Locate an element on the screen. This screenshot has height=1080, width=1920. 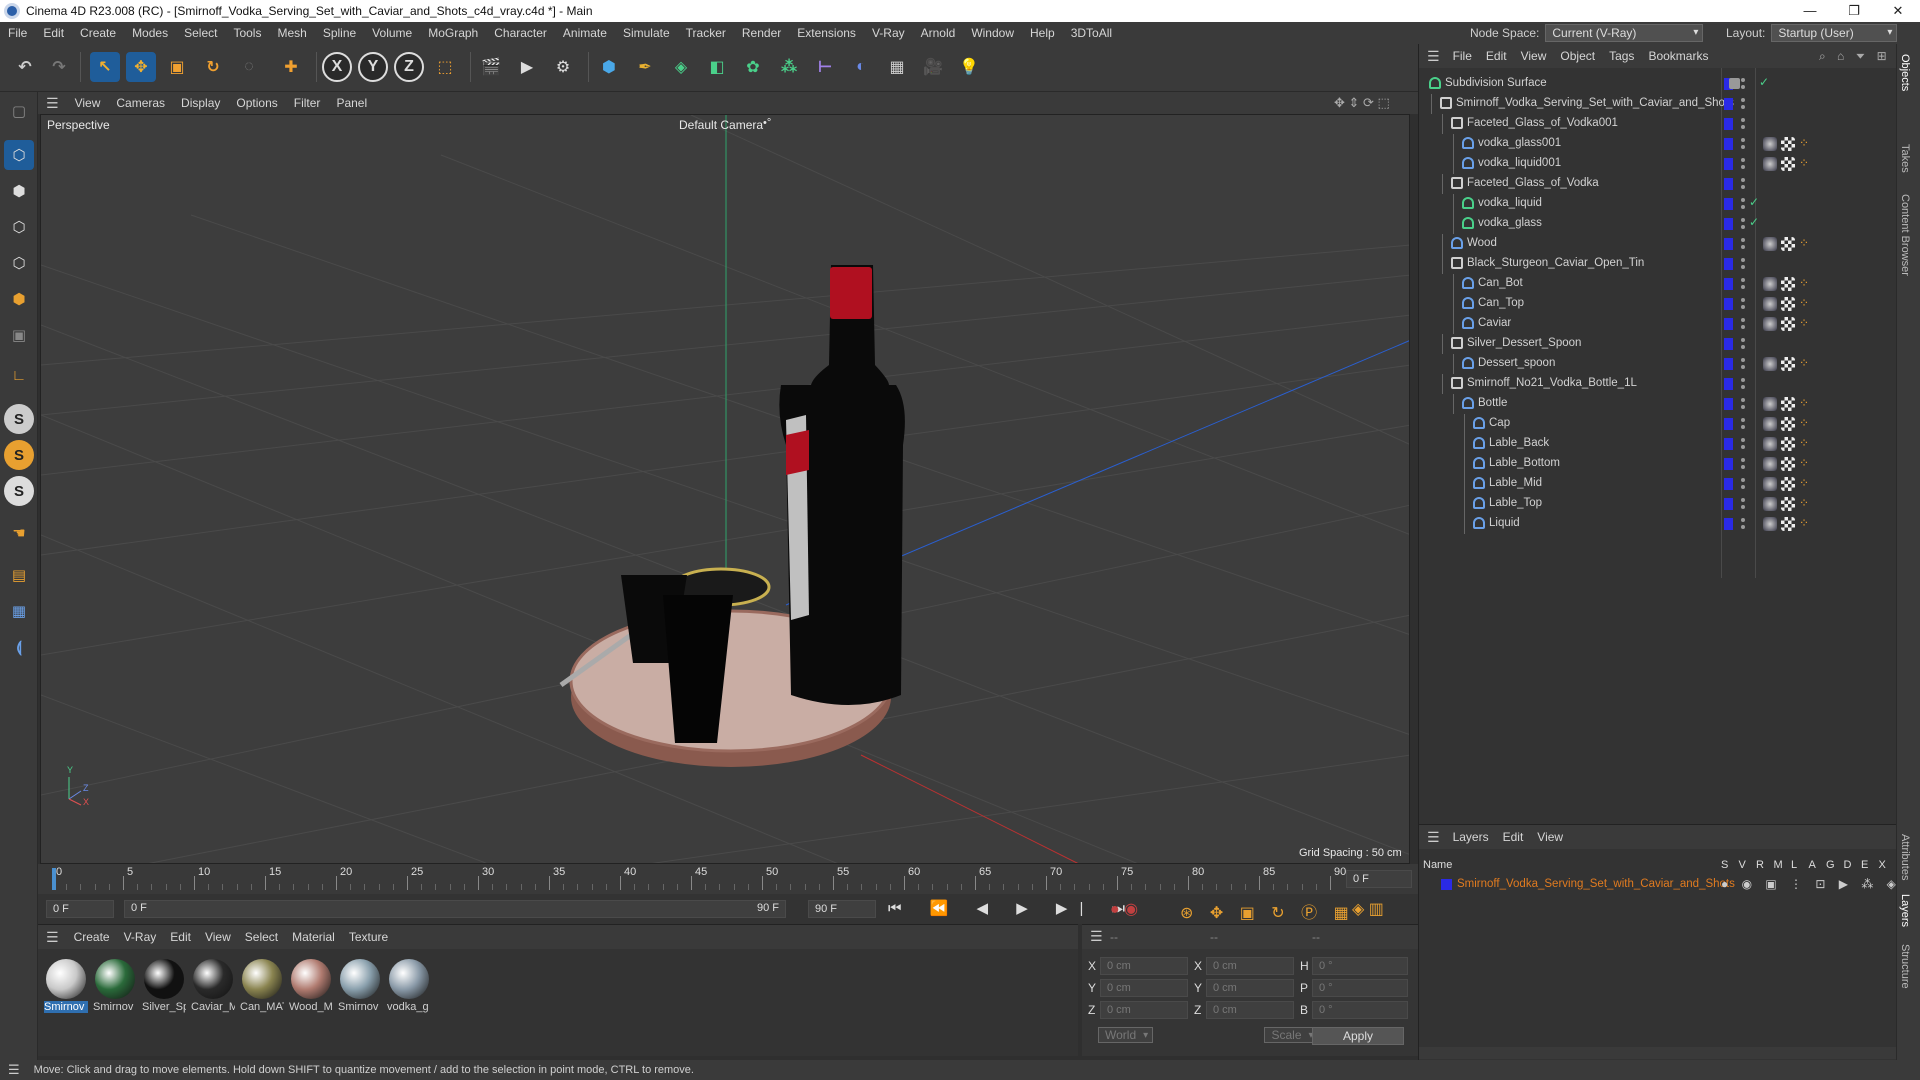
minimize-button: — is located at coordinates (1810, 11).